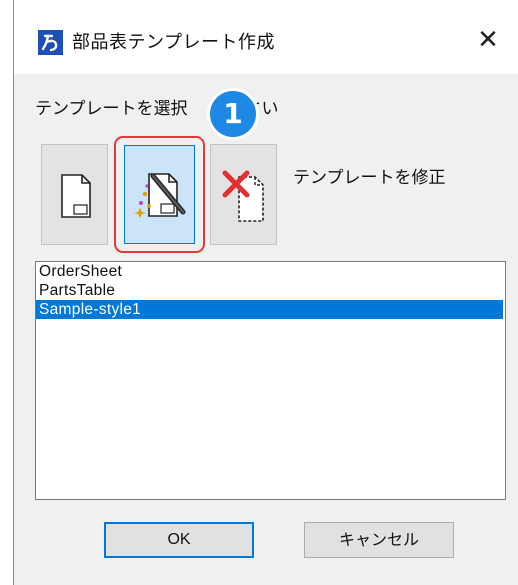 This screenshot has height=585, width=518. I want to click on blank-document-icon, so click(76, 196).